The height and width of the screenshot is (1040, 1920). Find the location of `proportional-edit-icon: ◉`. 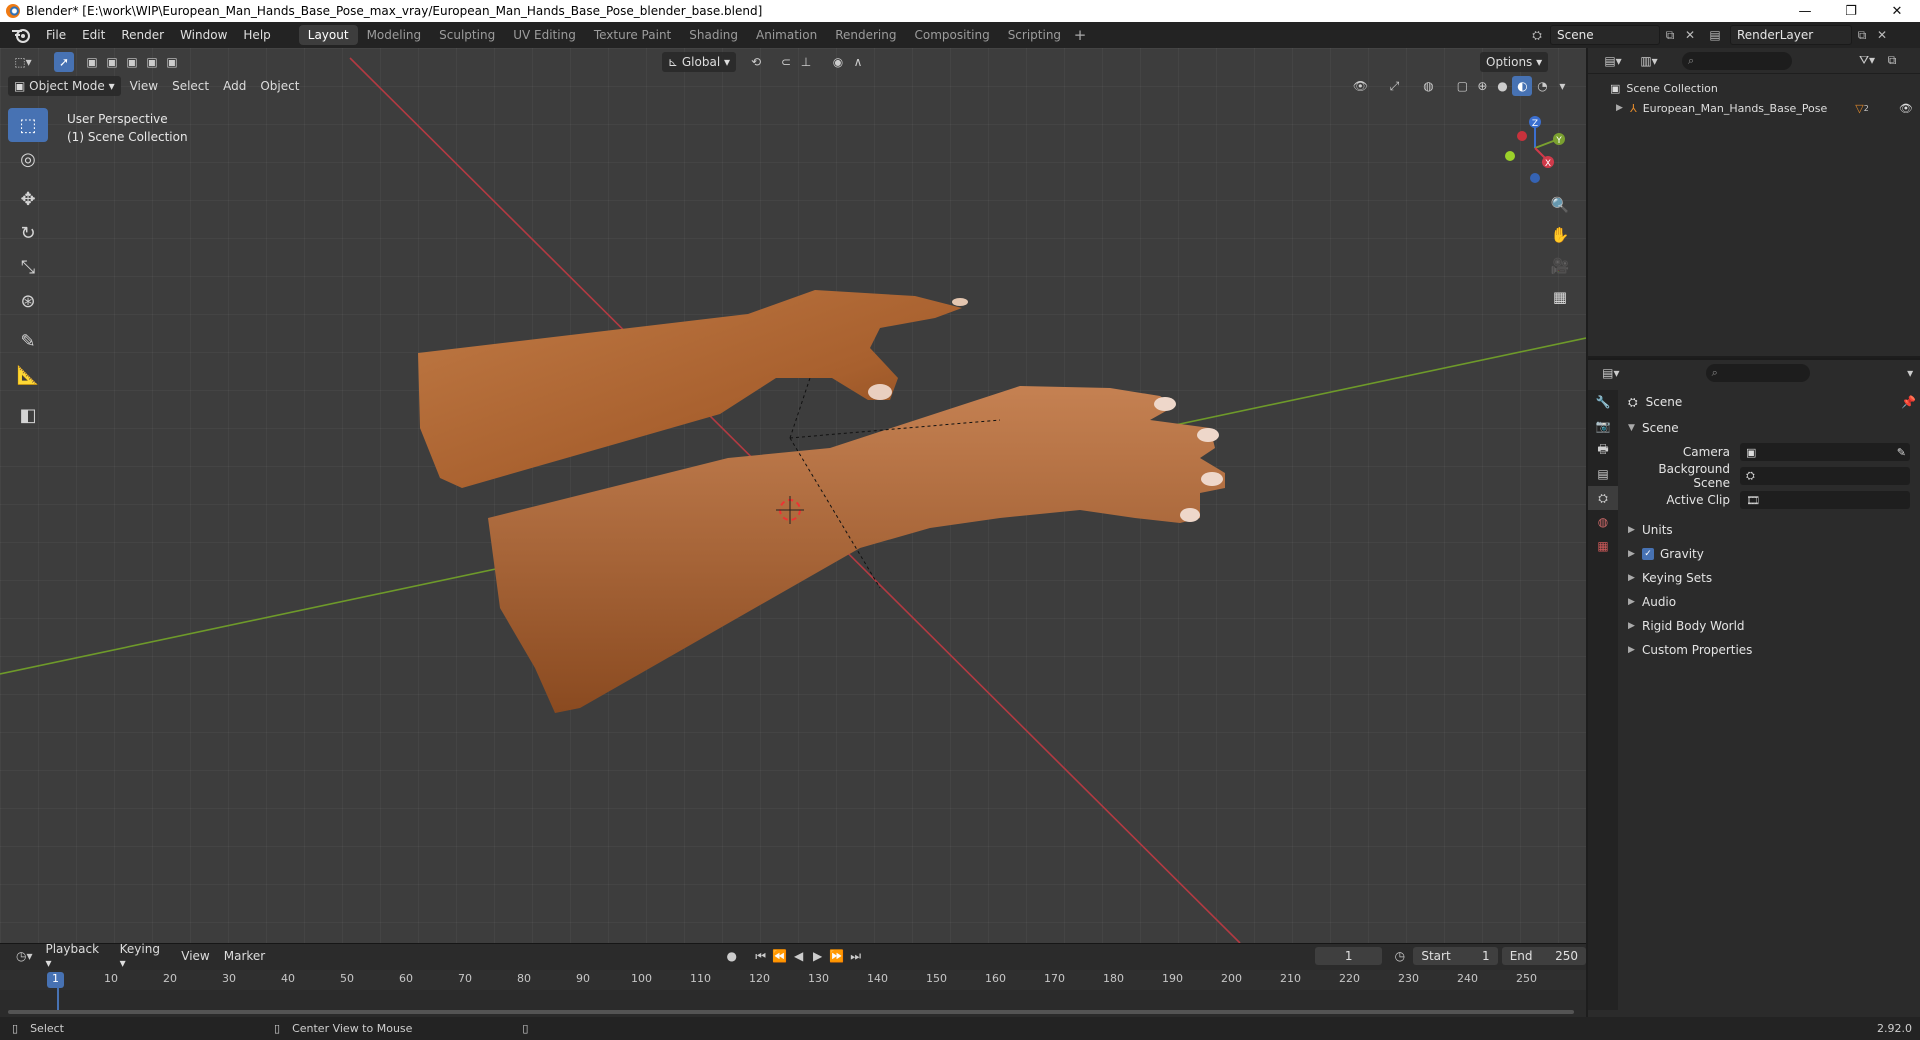

proportional-edit-icon: ◉ is located at coordinates (838, 62).